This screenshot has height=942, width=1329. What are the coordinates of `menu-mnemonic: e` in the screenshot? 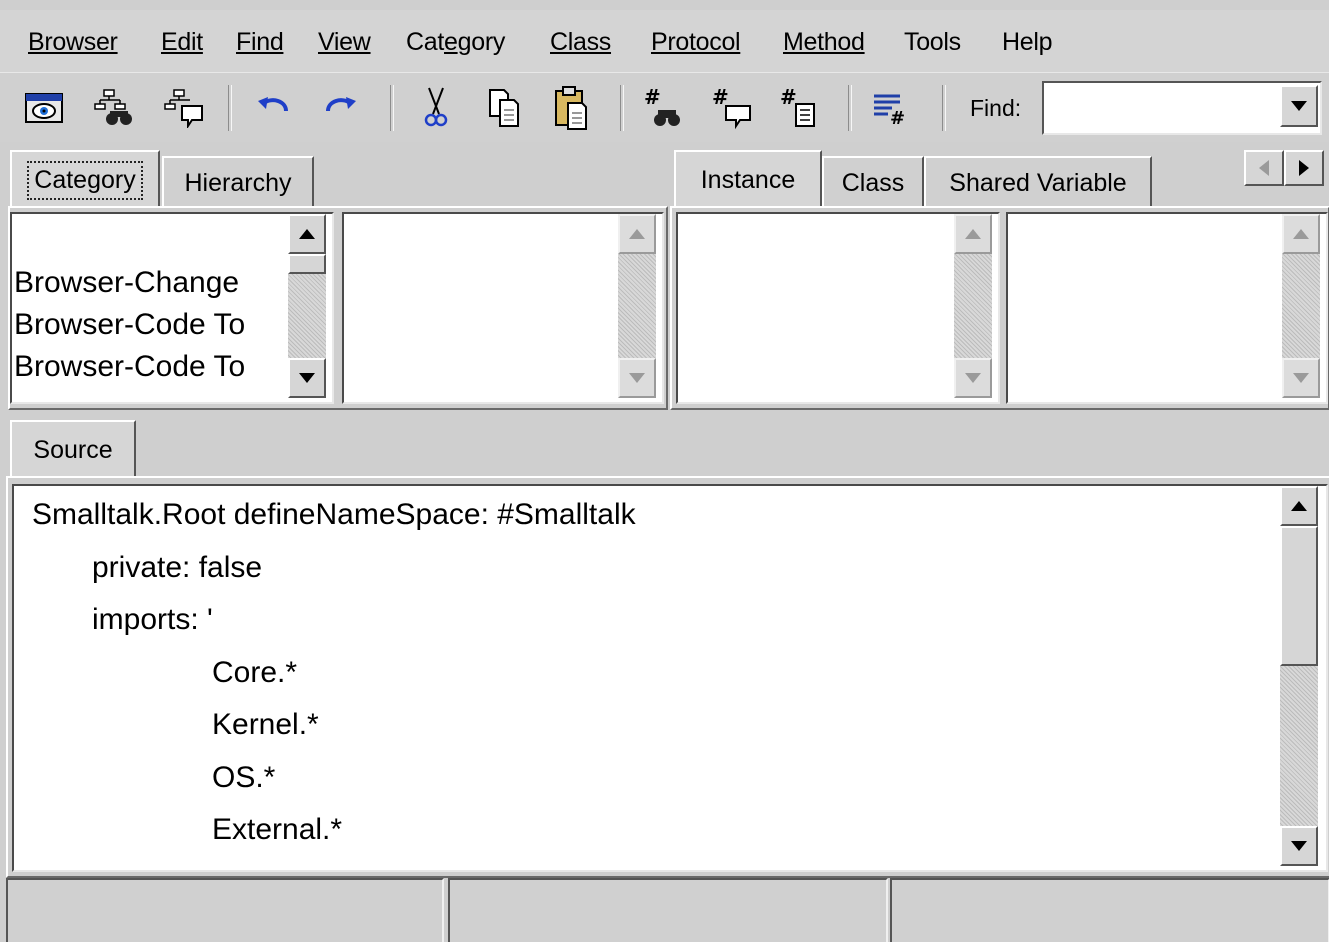 It's located at (451, 42).